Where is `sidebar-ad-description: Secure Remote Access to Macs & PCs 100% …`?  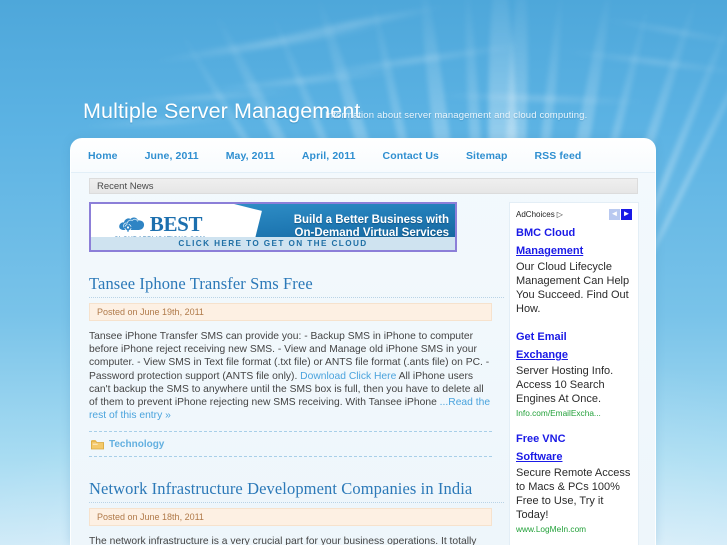 sidebar-ad-description: Secure Remote Access to Macs & PCs 100% … is located at coordinates (573, 494).